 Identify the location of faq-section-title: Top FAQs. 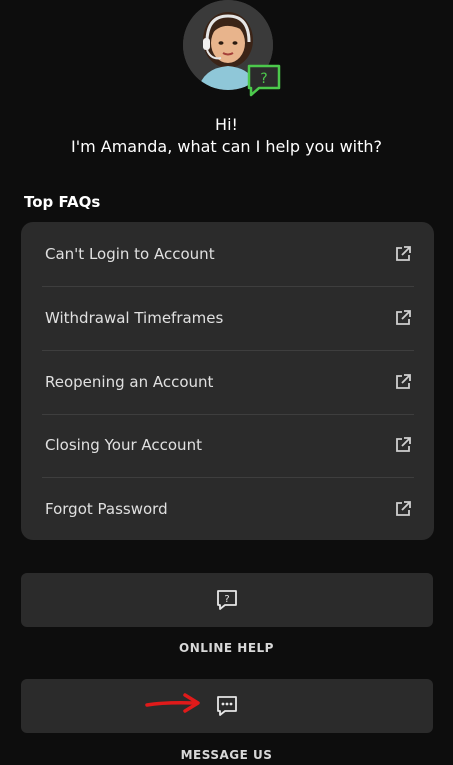
(62, 202).